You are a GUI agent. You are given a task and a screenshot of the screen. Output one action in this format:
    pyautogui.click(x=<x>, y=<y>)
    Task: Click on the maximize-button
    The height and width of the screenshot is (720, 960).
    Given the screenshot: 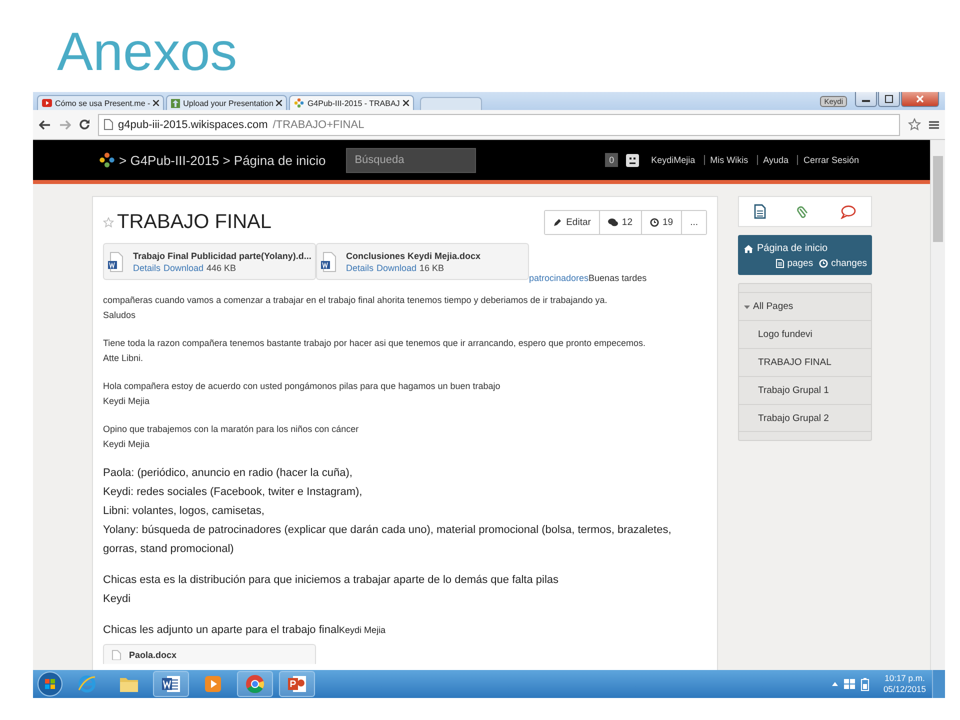 What is the action you would take?
    pyautogui.click(x=889, y=99)
    